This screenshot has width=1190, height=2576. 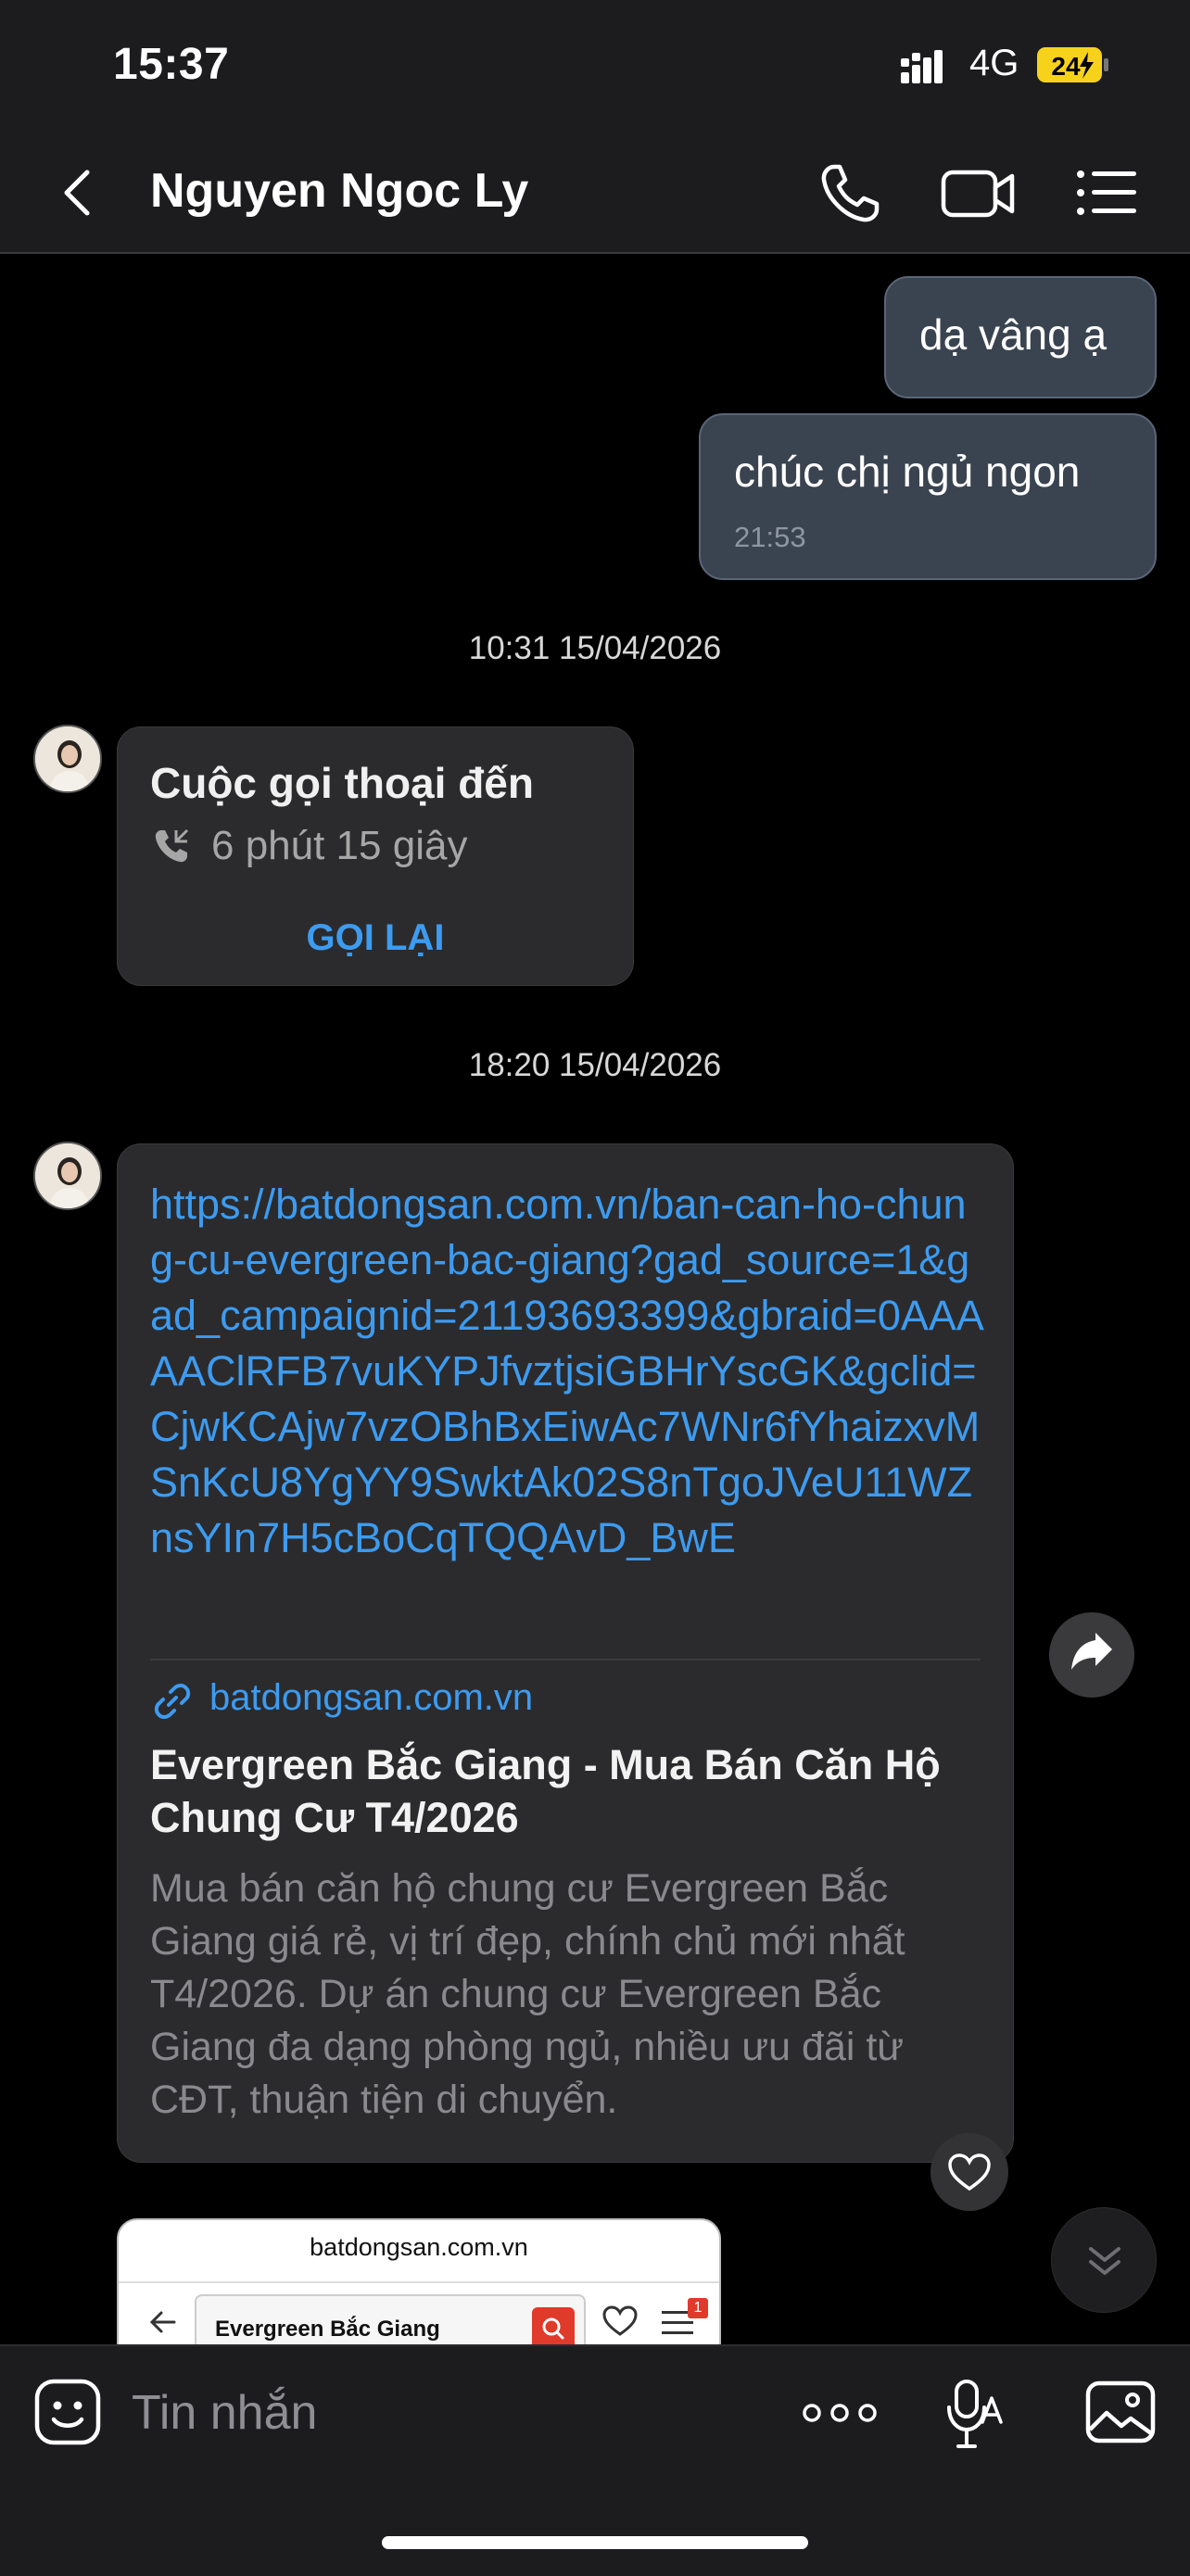 I want to click on search-icon, so click(x=553, y=2326).